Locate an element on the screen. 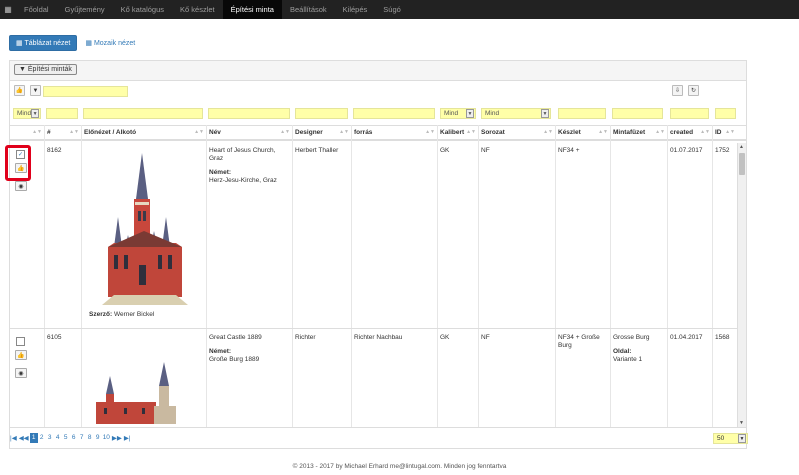 Image resolution: width=799 pixels, height=475 pixels. designer-filter-input is located at coordinates (321, 113).